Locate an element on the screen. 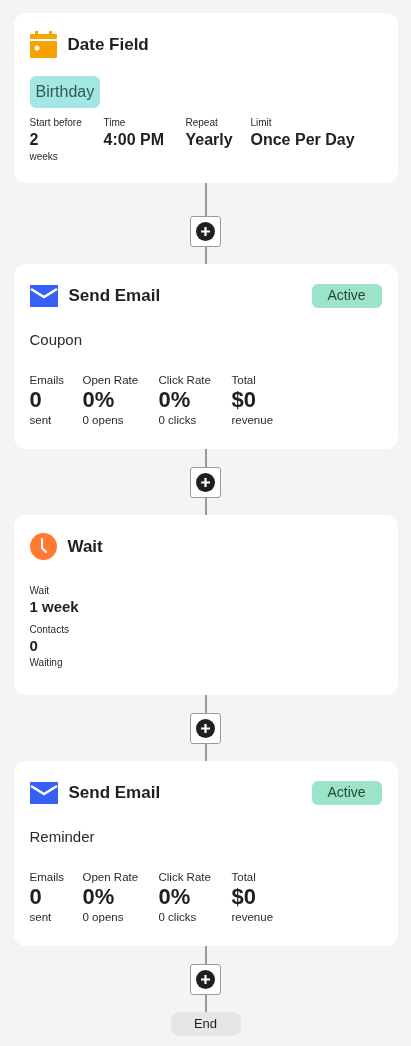 The height and width of the screenshot is (1046, 411). tag: Birthday is located at coordinates (65, 92).